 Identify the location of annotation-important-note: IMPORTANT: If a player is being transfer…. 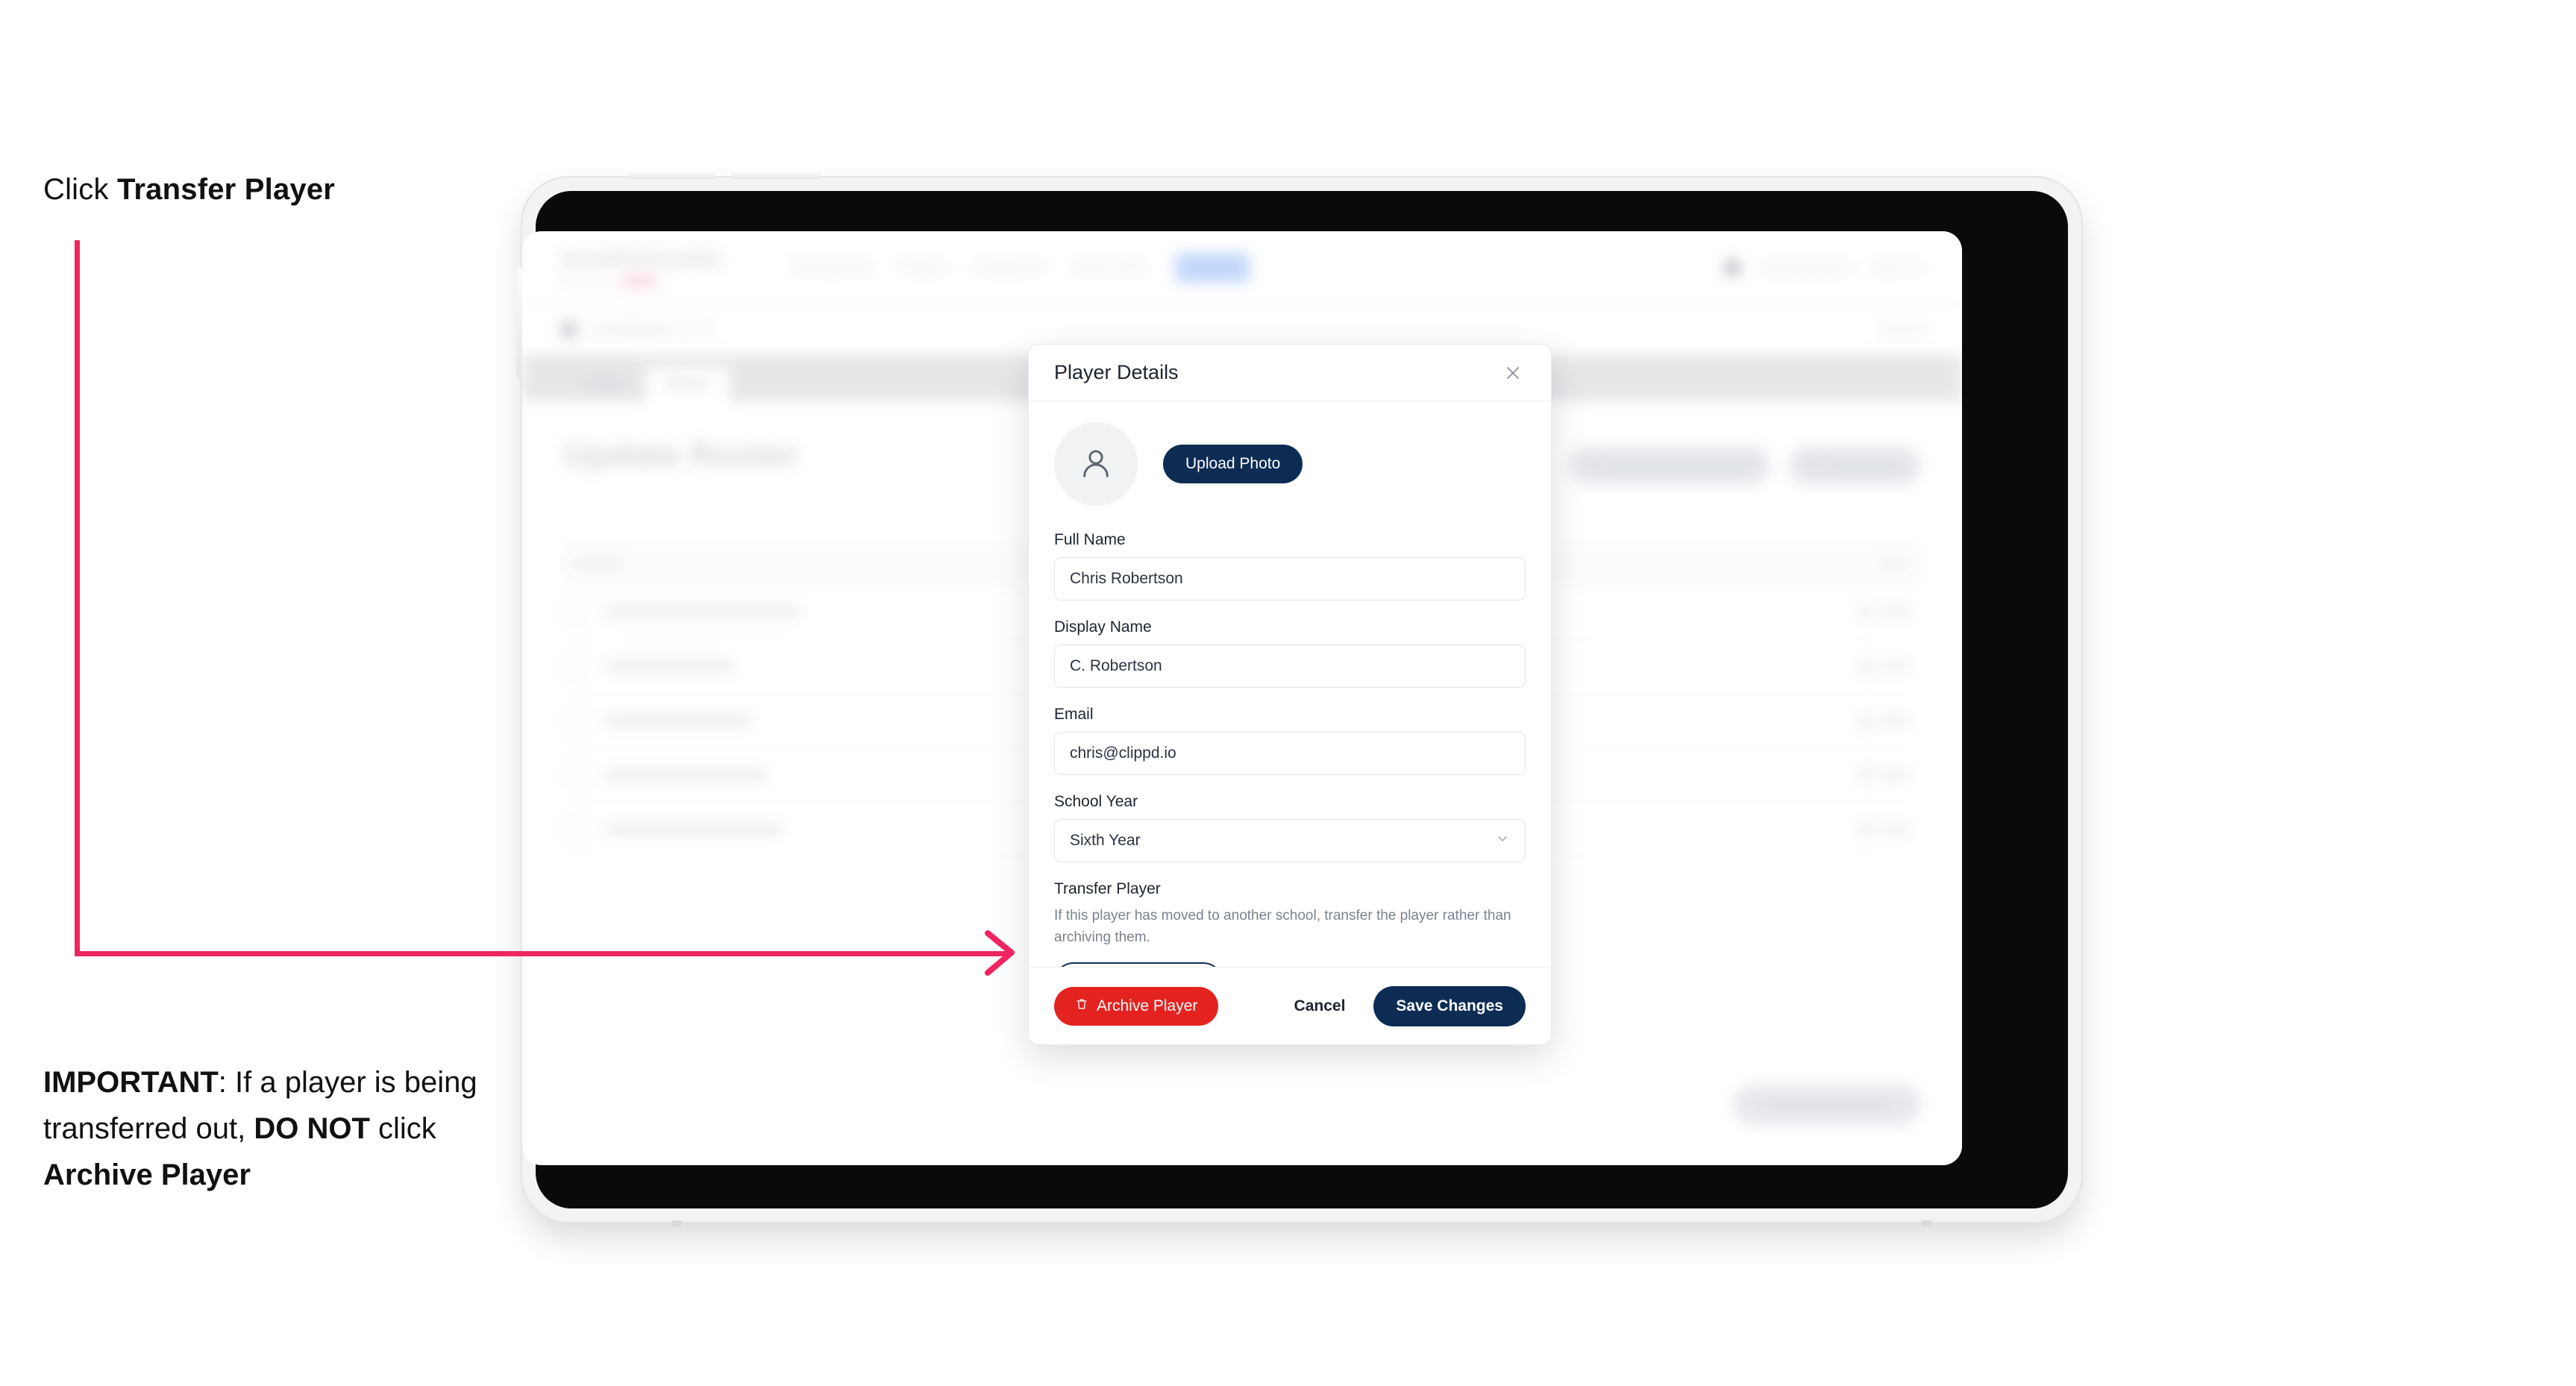
(267, 1128).